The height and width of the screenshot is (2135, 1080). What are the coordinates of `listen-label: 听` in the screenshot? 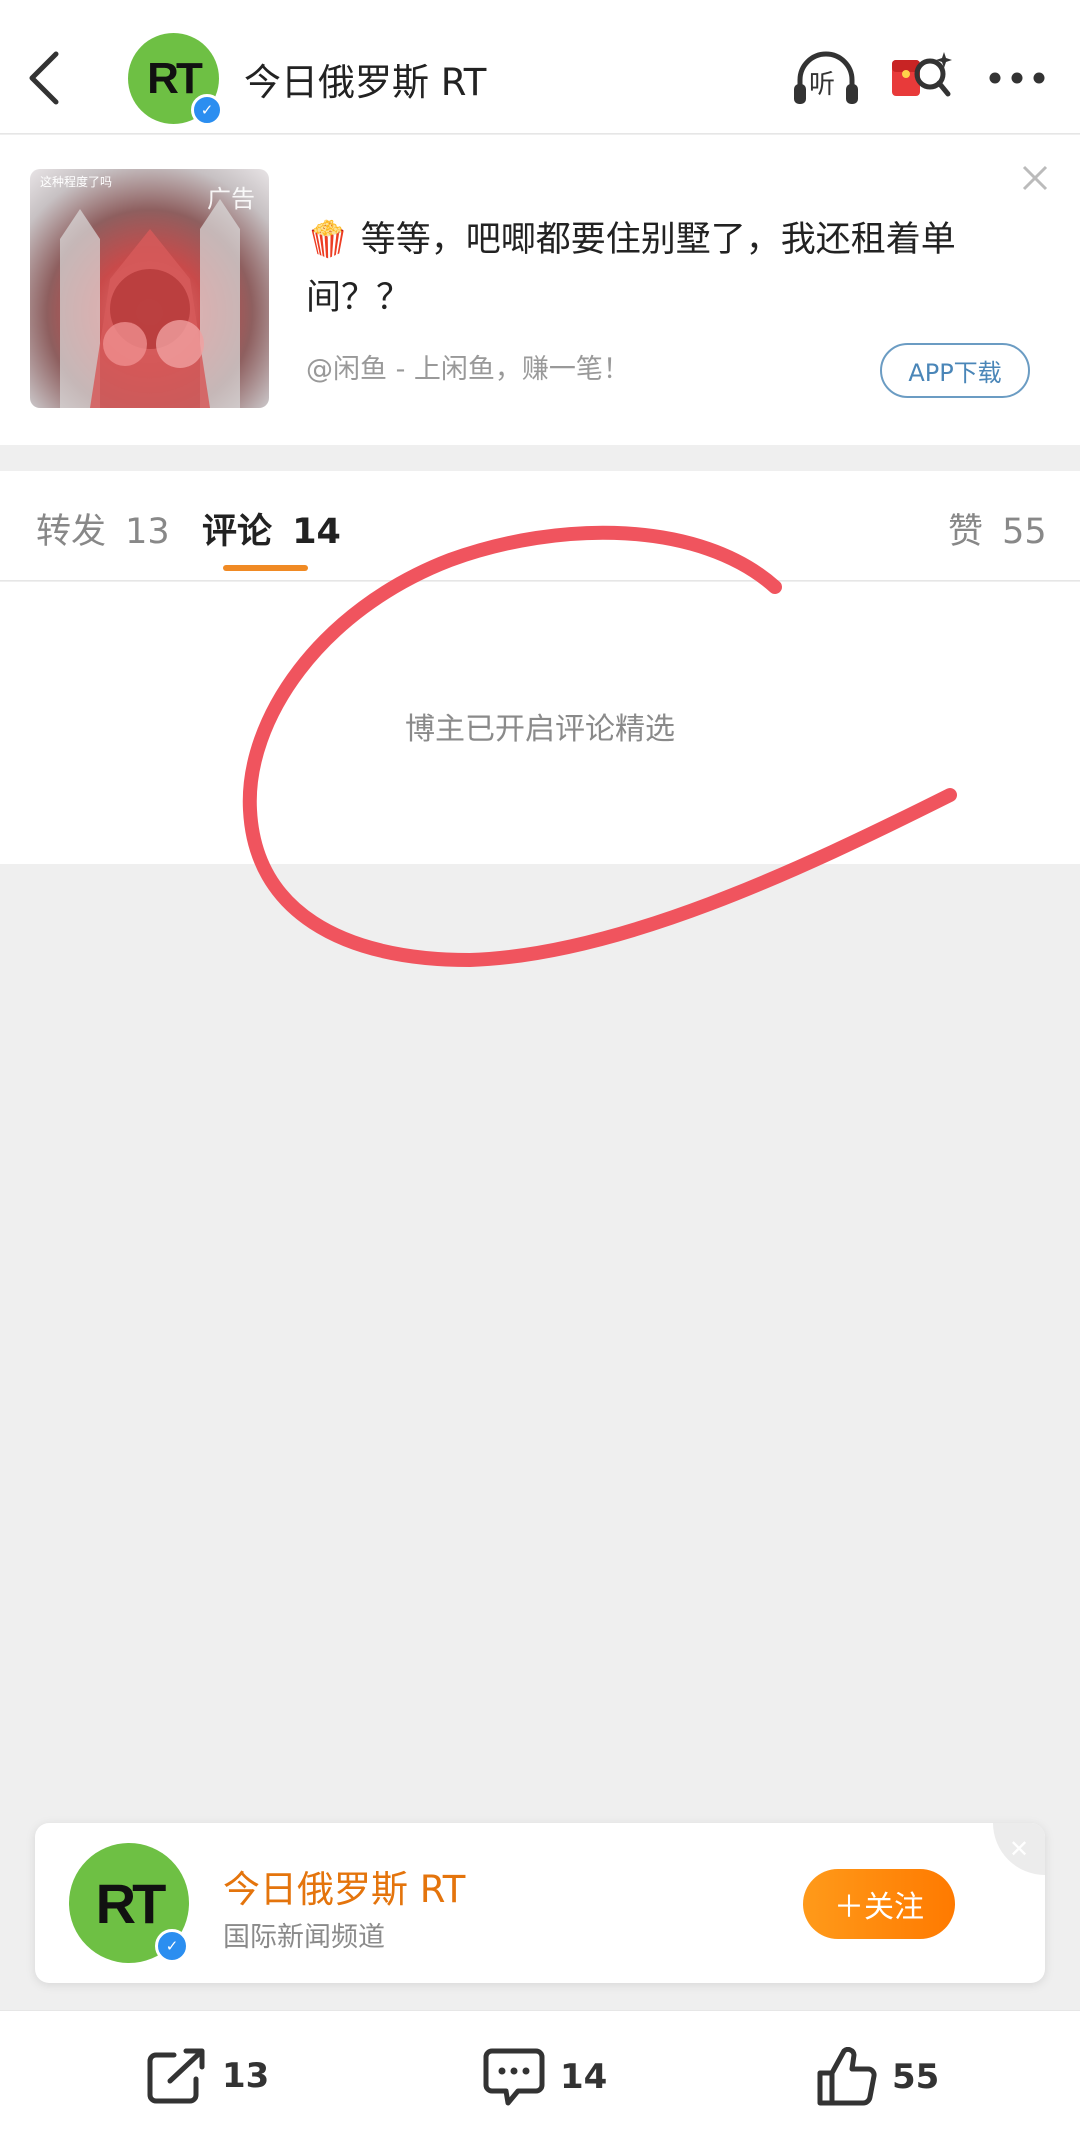 It's located at (822, 85).